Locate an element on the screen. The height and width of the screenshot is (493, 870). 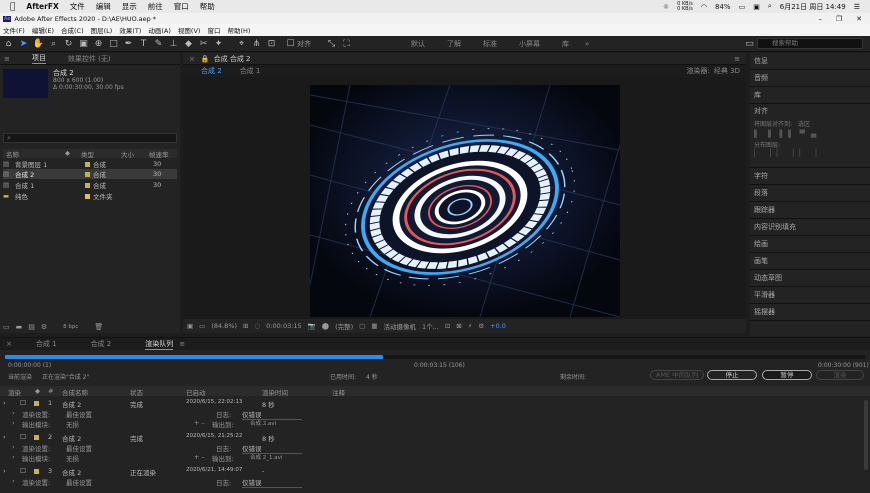
interpret-footage-icon: ▭ is located at coordinates (6, 327).